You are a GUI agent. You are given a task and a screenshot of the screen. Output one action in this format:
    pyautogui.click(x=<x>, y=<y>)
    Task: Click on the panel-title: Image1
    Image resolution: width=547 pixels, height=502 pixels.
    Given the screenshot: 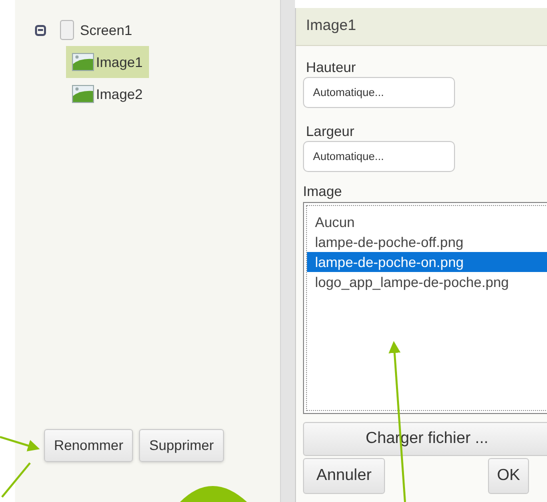 What is the action you would take?
    pyautogui.click(x=331, y=26)
    